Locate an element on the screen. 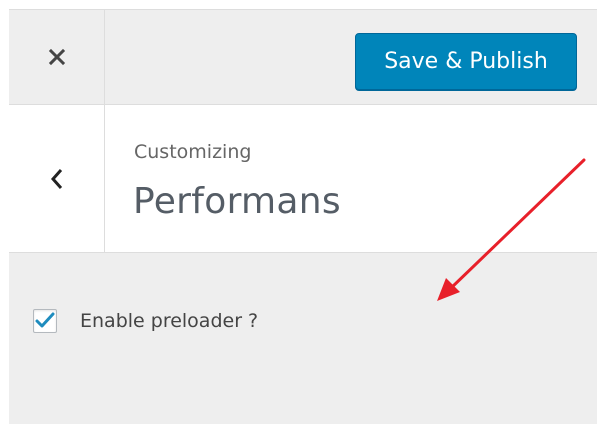 This screenshot has width=597, height=424. chevron-left-icon is located at coordinates (56, 178).